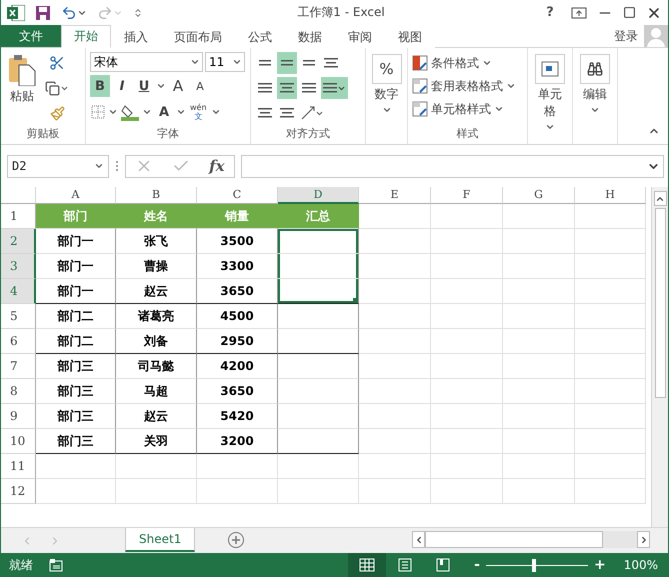 This screenshot has width=669, height=577. What do you see at coordinates (76, 195) in the screenshot?
I see `column-header: A` at bounding box center [76, 195].